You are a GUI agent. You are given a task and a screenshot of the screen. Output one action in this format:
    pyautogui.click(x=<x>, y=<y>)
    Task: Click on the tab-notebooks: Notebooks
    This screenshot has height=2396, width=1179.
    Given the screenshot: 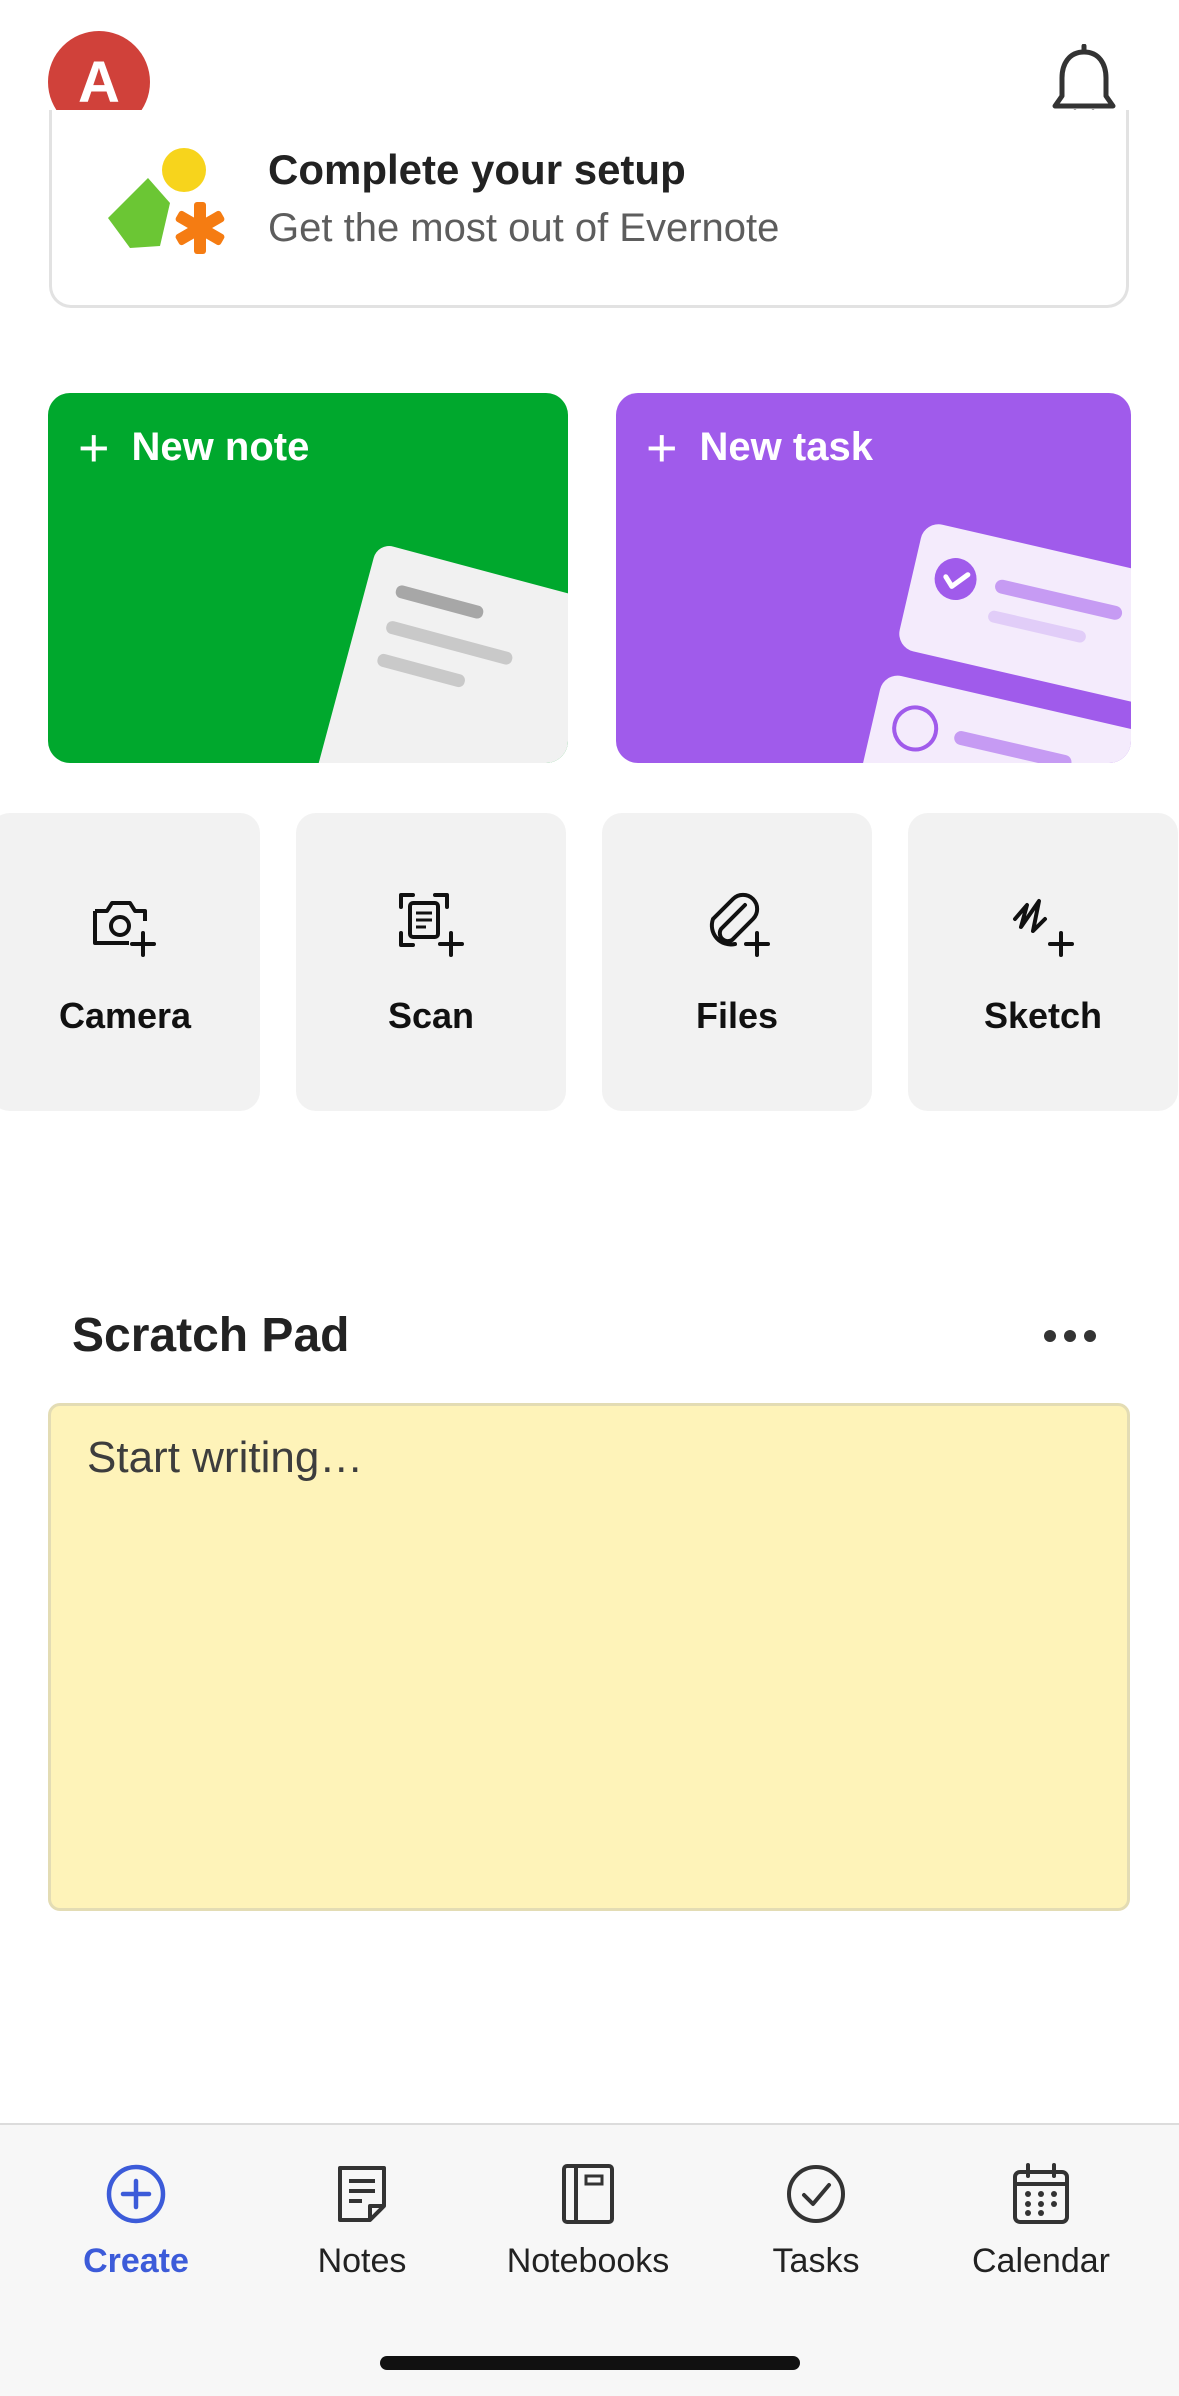 What is the action you would take?
    pyautogui.click(x=588, y=2220)
    